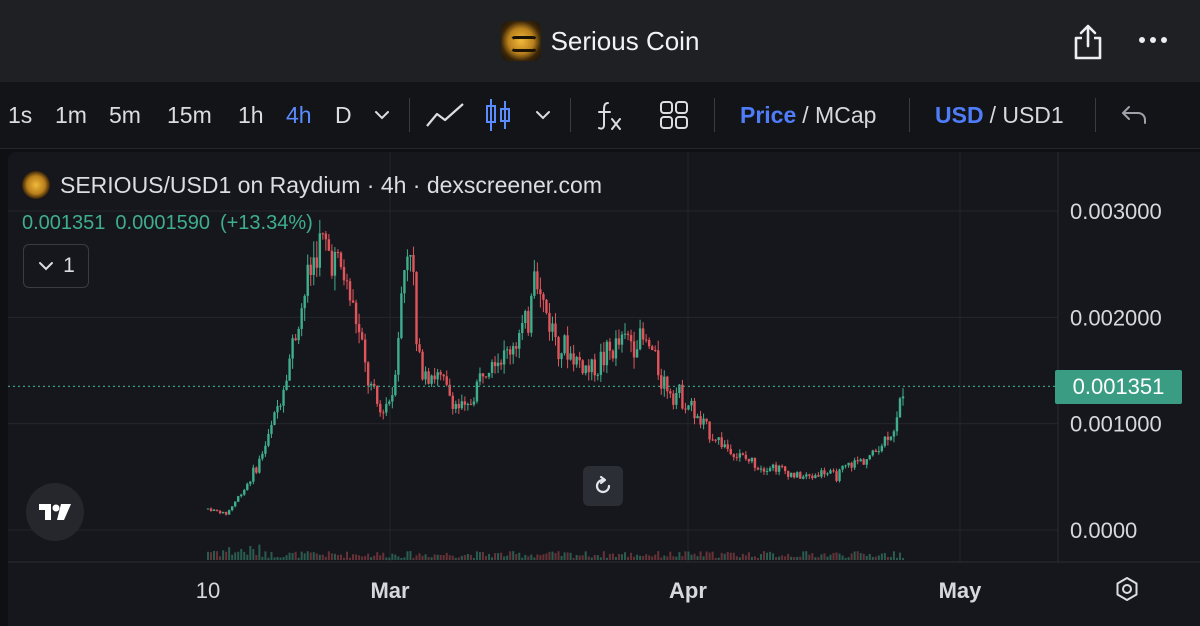 This screenshot has height=626, width=1200. I want to click on tradingview-logo, so click(55, 512).